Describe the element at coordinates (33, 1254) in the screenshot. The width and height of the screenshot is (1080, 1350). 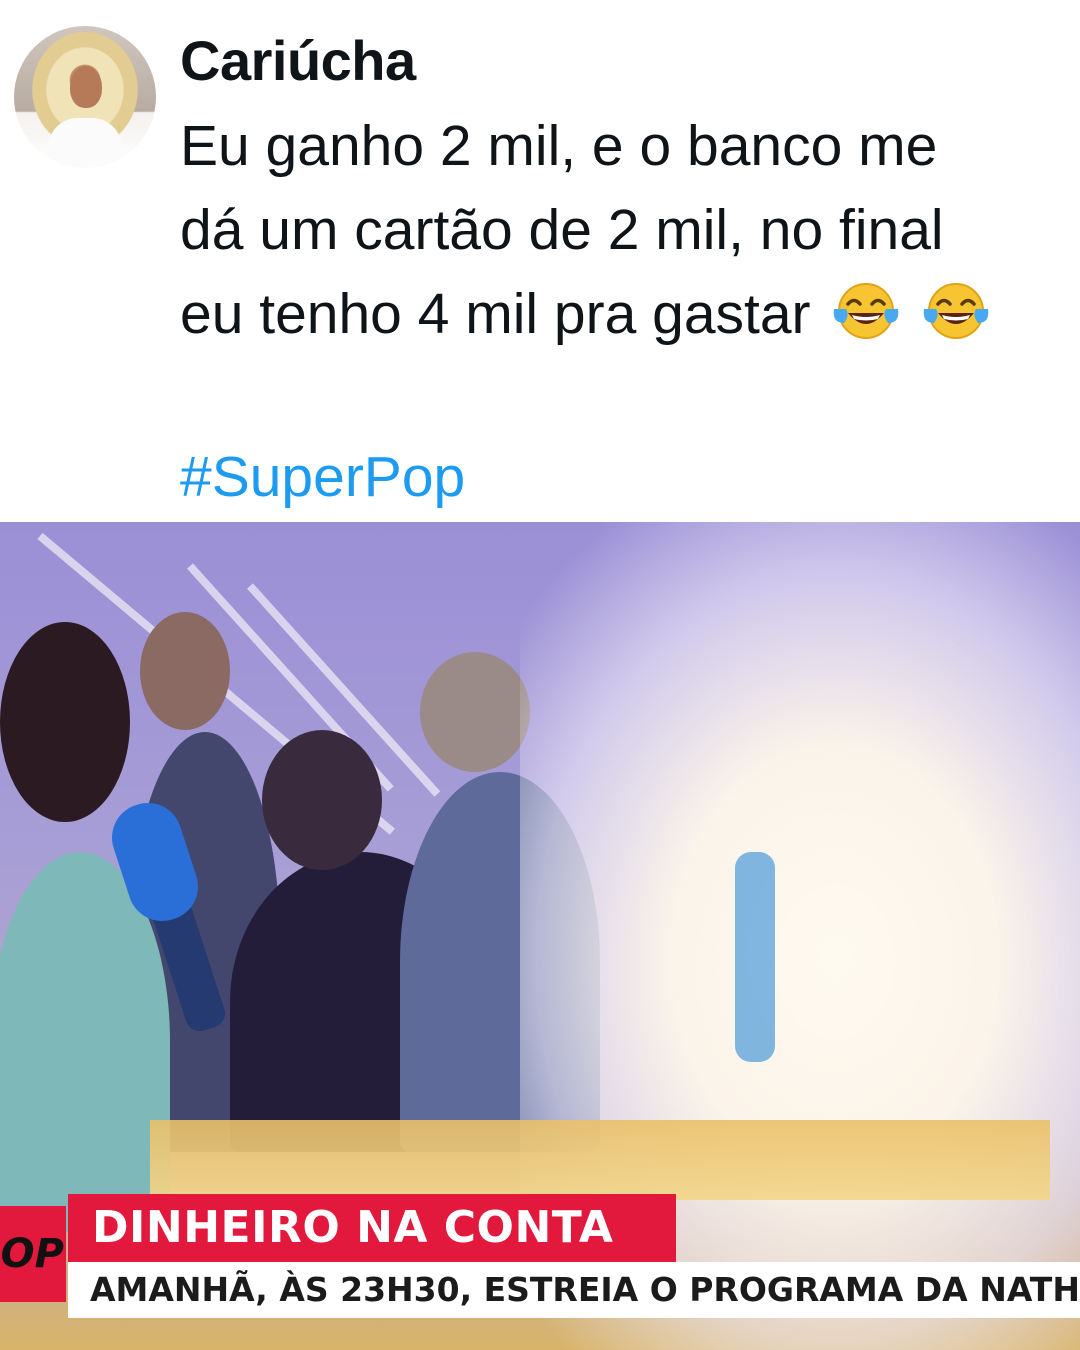
I see `channel-logo: OP` at that location.